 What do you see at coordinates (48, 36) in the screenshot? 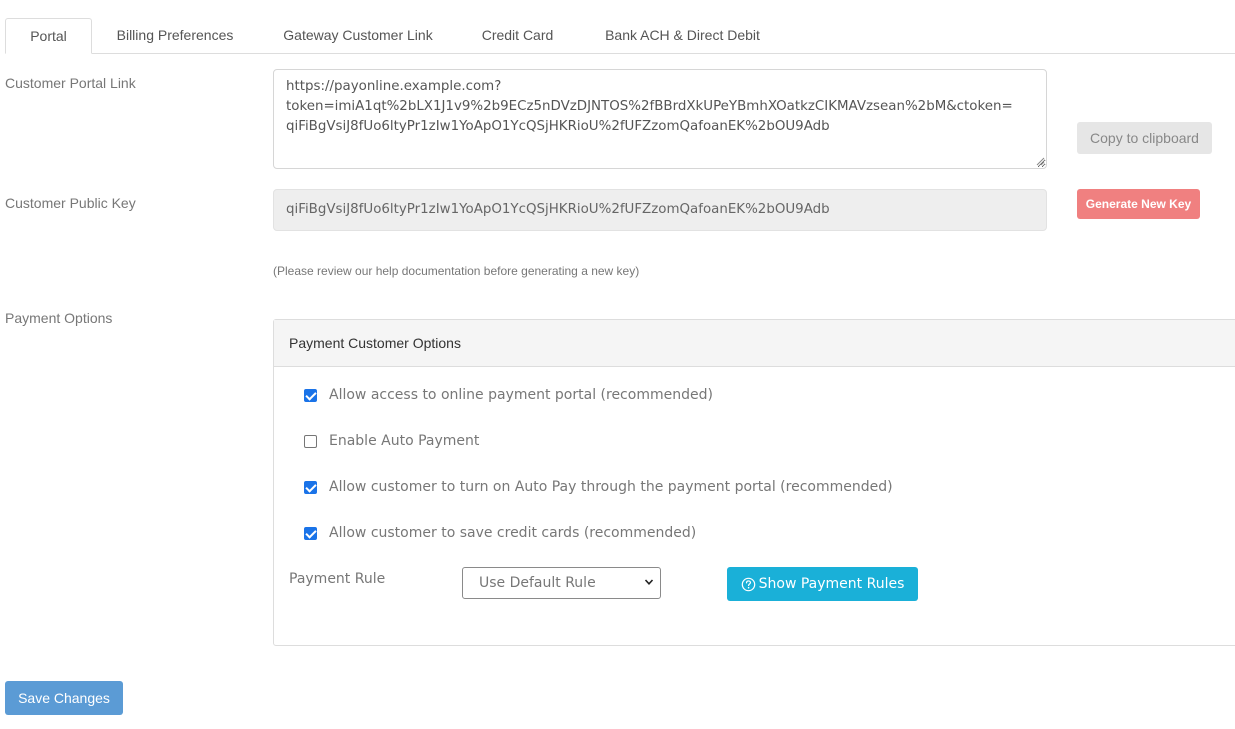
I see `tab-portal: Portal` at bounding box center [48, 36].